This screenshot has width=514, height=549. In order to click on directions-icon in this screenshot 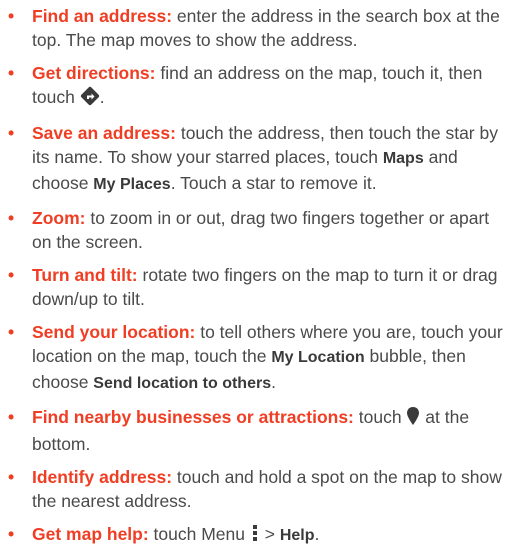, I will do `click(90, 99)`.